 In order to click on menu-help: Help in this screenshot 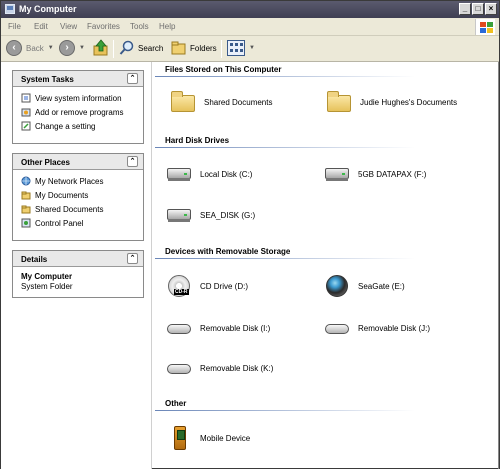, I will do `click(167, 26)`.